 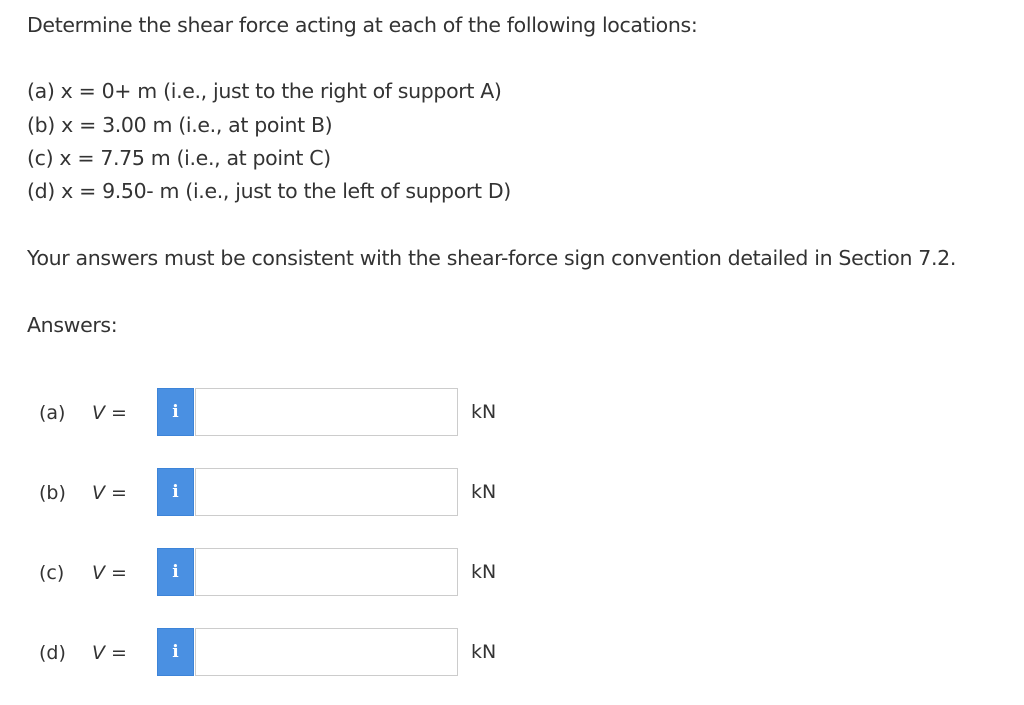 I want to click on answer-input-c, so click(x=326, y=572).